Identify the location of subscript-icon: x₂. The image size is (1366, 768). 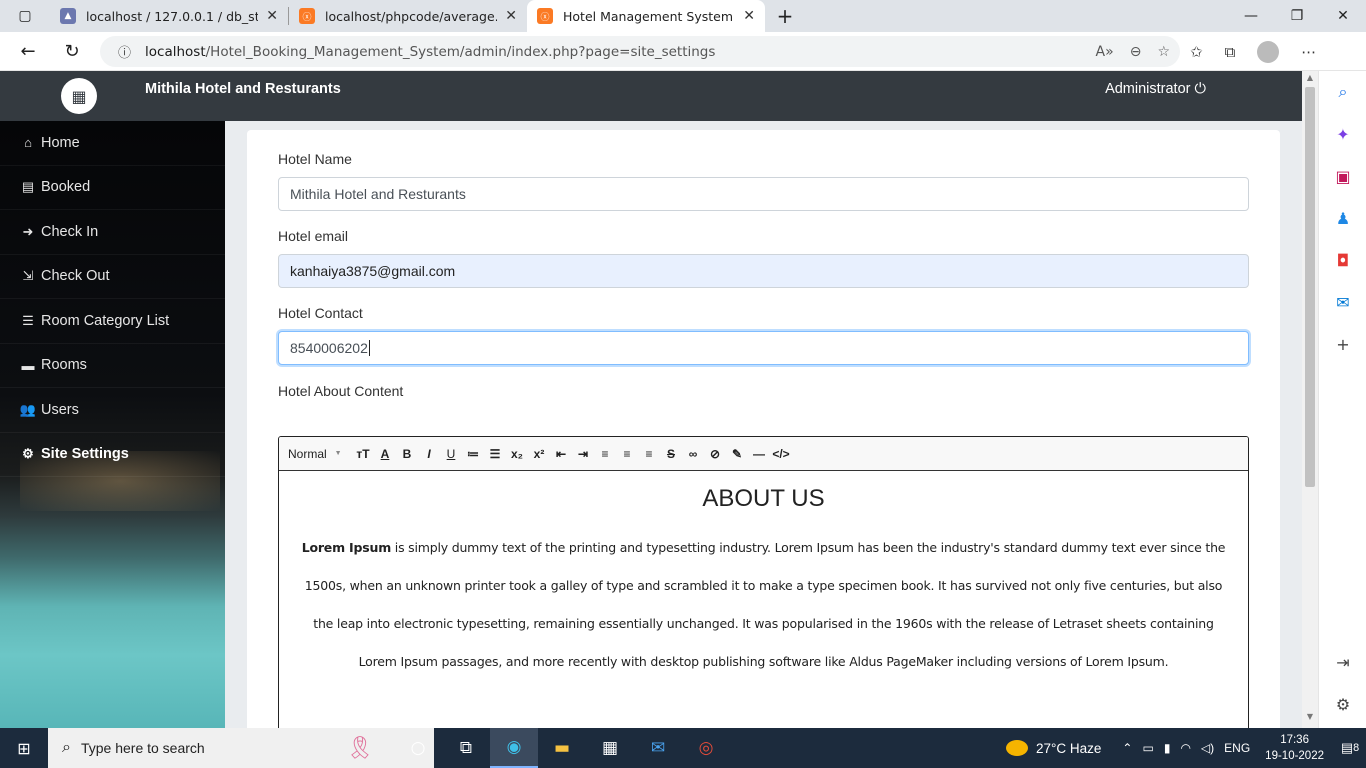
(517, 454).